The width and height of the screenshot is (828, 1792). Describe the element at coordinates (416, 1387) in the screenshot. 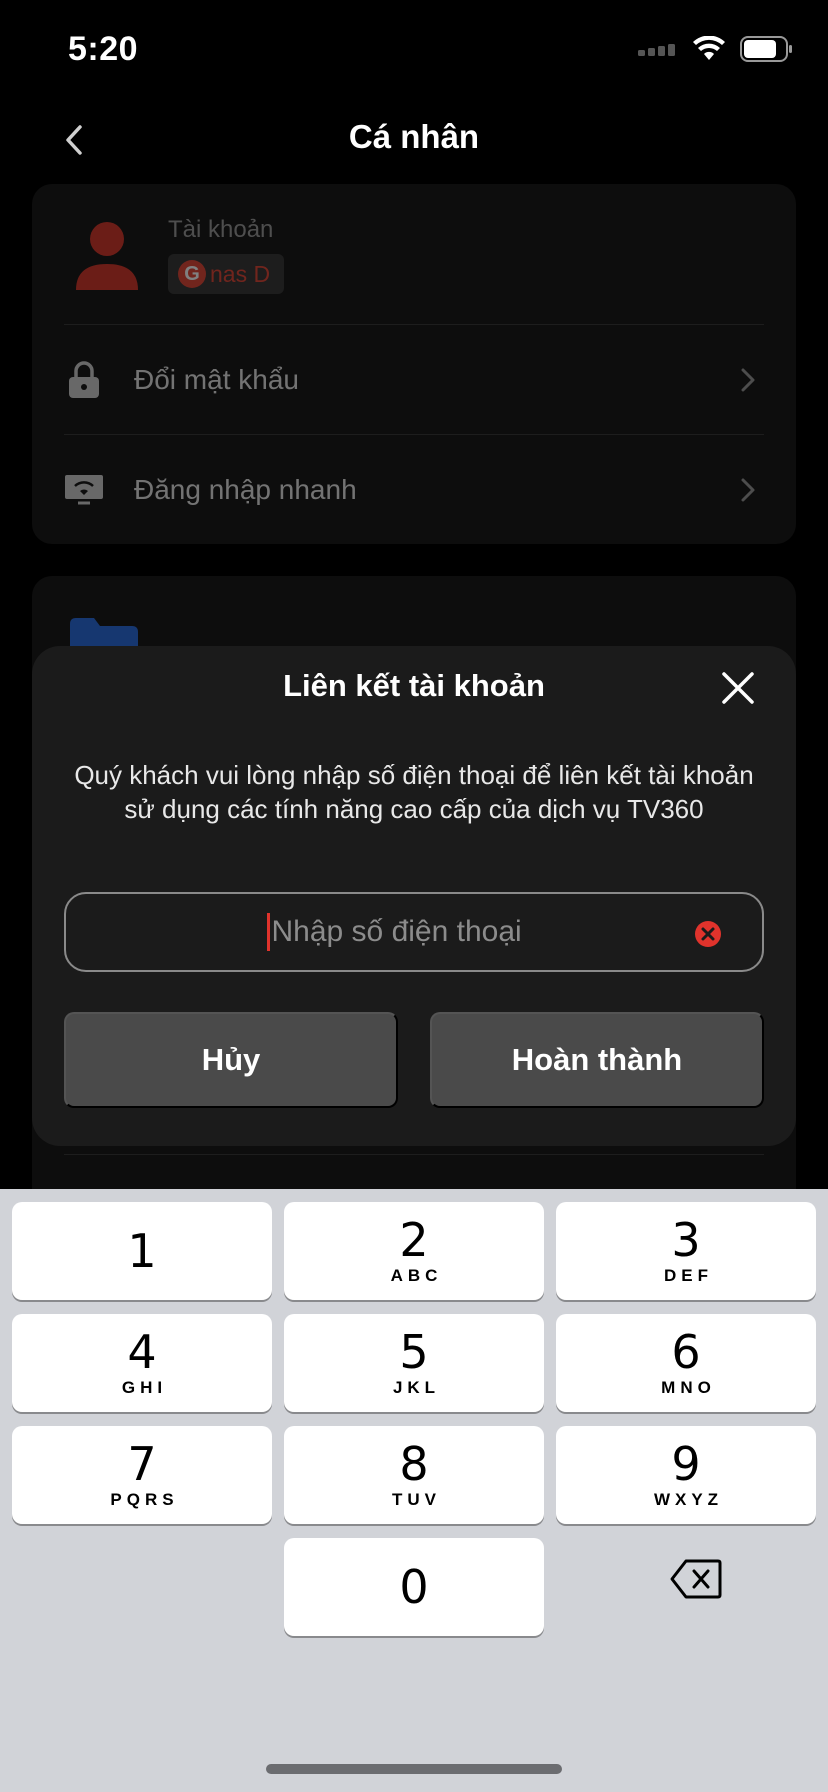

I see `key-letters: JKL` at that location.